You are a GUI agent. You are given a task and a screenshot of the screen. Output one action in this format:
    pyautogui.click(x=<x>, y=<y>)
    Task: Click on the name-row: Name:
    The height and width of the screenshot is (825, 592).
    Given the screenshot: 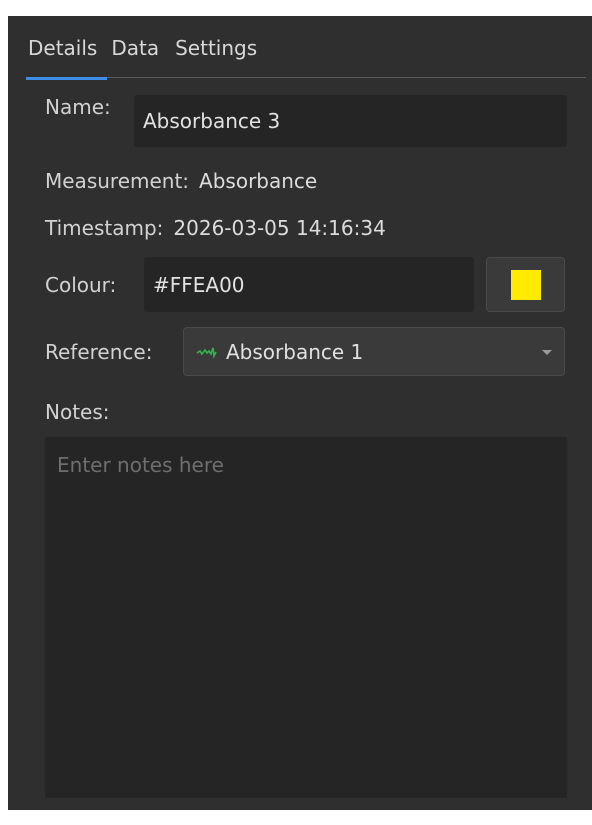 What is the action you would take?
    pyautogui.click(x=78, y=107)
    